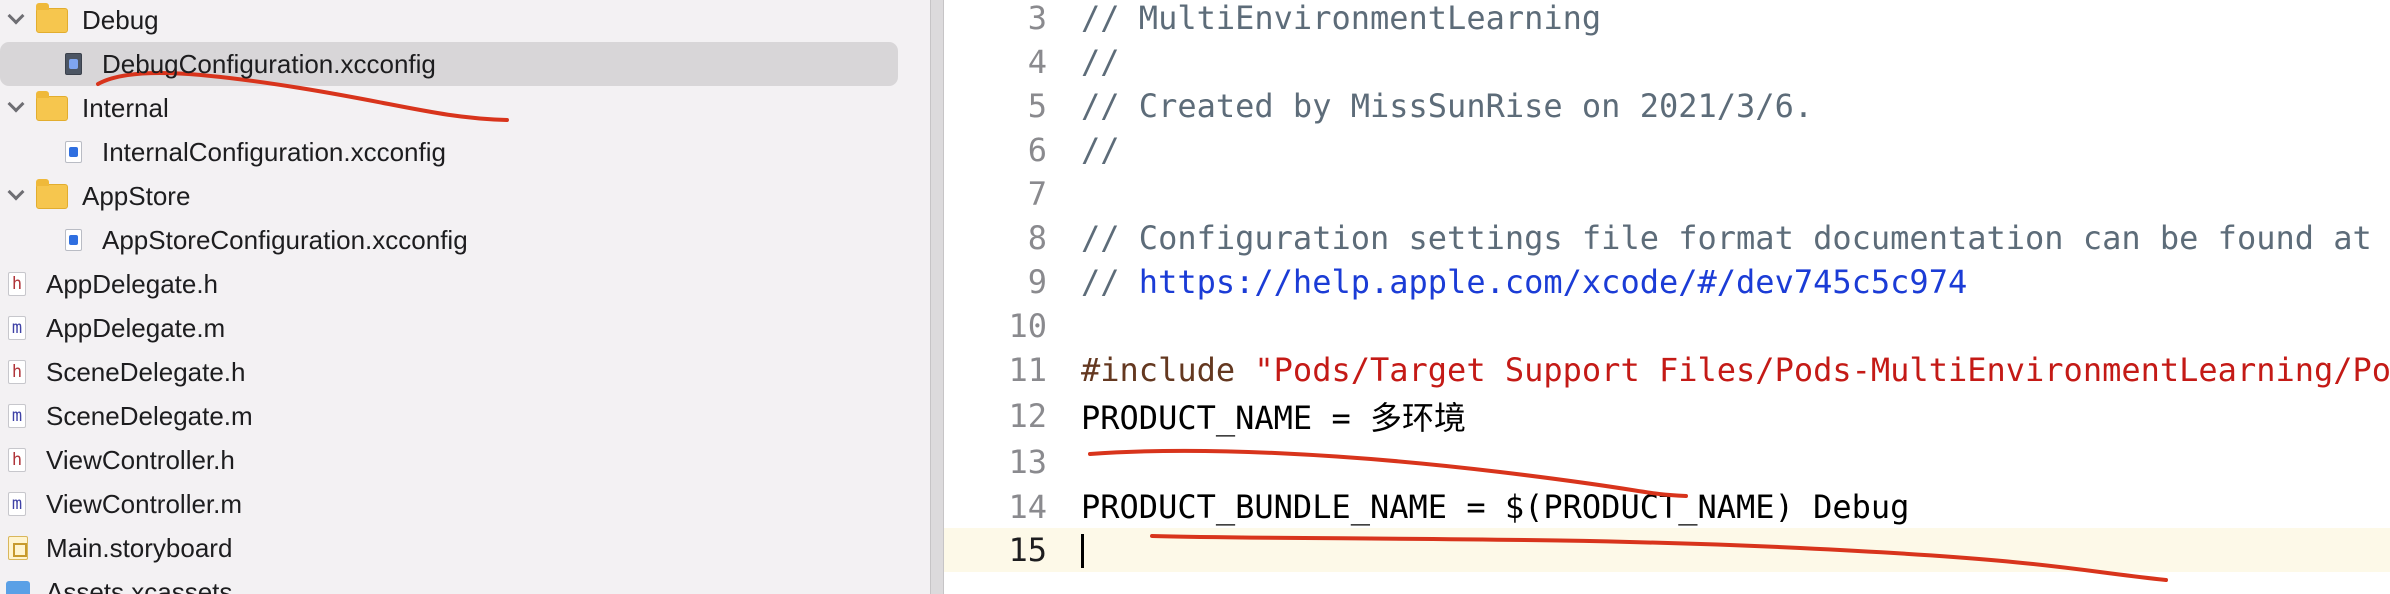 This screenshot has height=594, width=2390. I want to click on code-text: // Created by MissSunRise on 2021/3/6., so click(1447, 106).